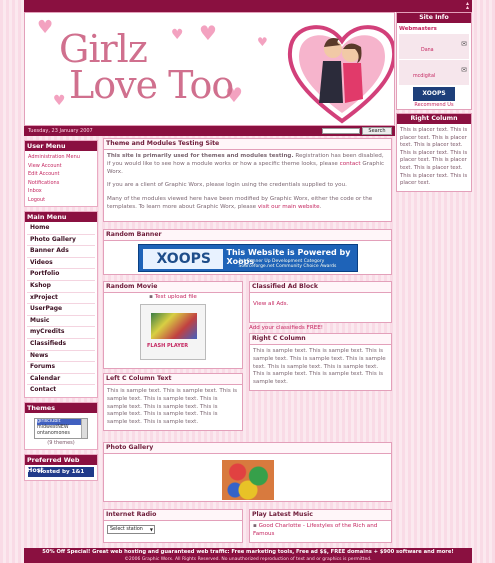  Describe the element at coordinates (209, 131) in the screenshot. I see `date-bar: Tuesday, 23 January 2007 Search` at that location.